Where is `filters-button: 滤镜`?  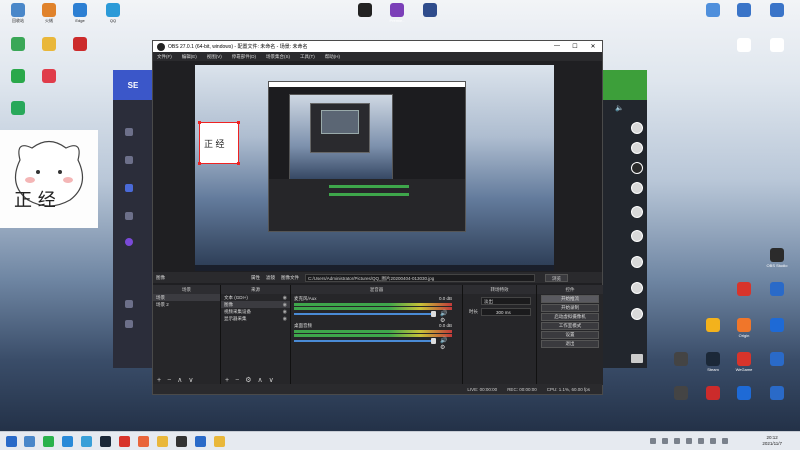
filters-button: 滤镜 is located at coordinates (270, 278).